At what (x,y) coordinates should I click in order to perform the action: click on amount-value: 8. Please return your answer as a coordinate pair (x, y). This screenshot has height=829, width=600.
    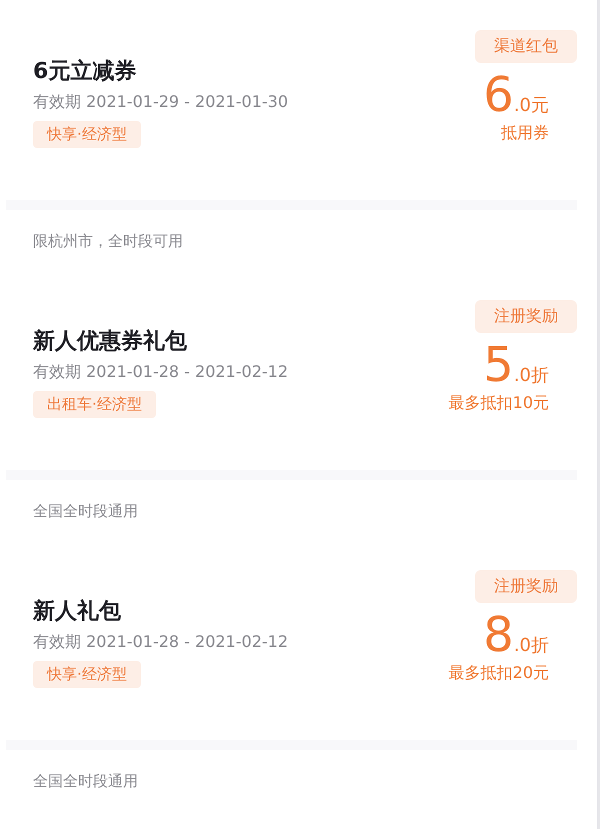
    Looking at the image, I should click on (498, 635).